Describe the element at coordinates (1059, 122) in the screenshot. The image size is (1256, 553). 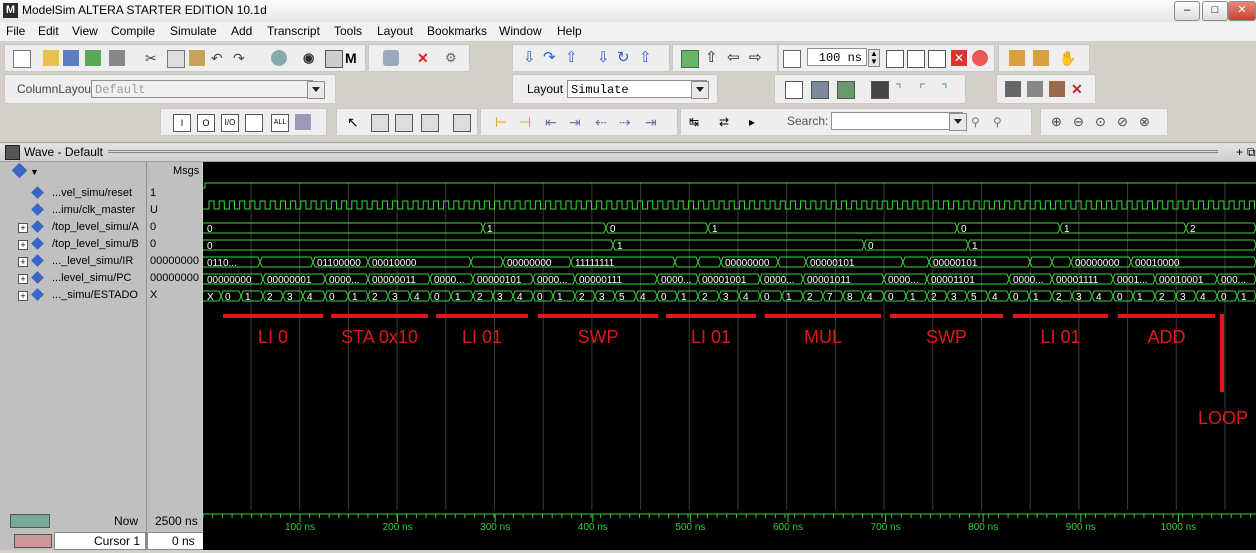
I see `zoom-in-icon: ⊕` at that location.